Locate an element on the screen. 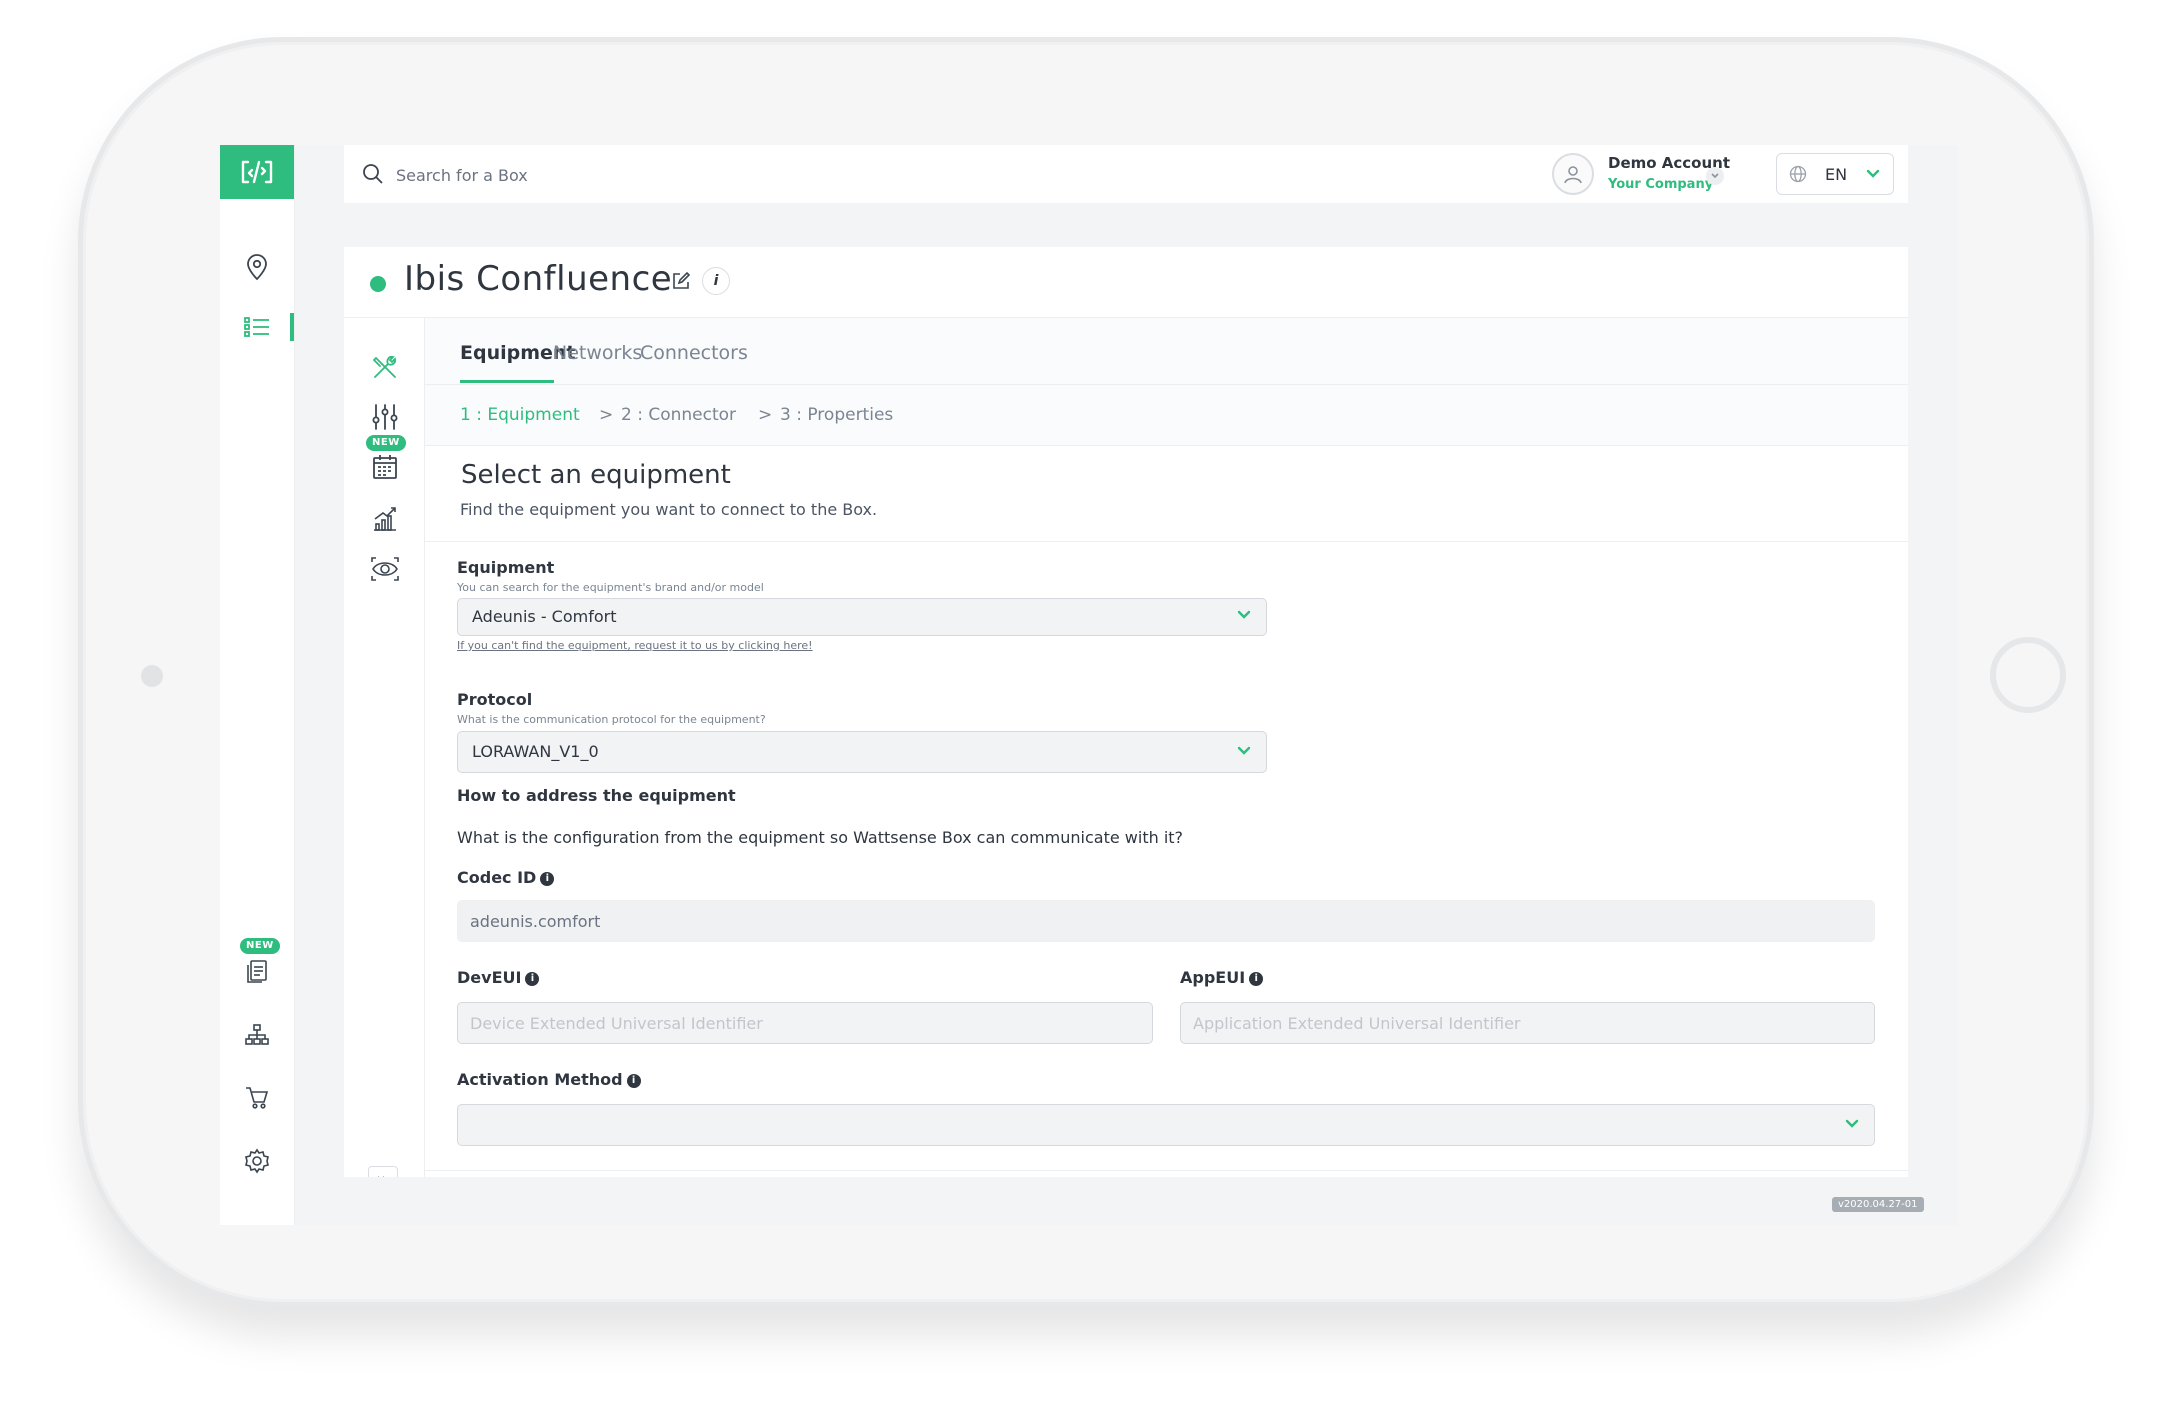  appeui-label-text: AppEUI is located at coordinates (1213, 977).